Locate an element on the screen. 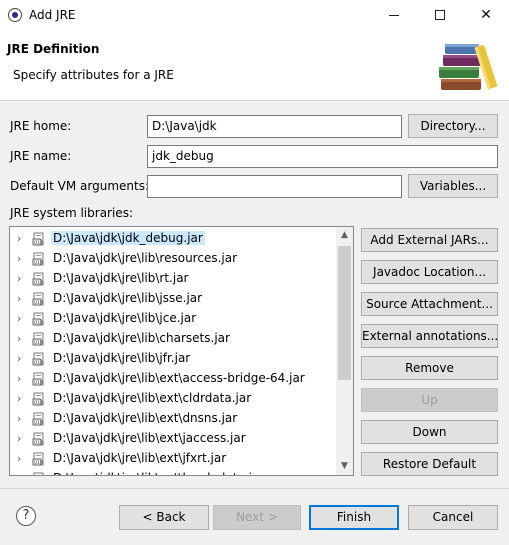 The width and height of the screenshot is (509, 545). help-icon: ? is located at coordinates (26, 516).